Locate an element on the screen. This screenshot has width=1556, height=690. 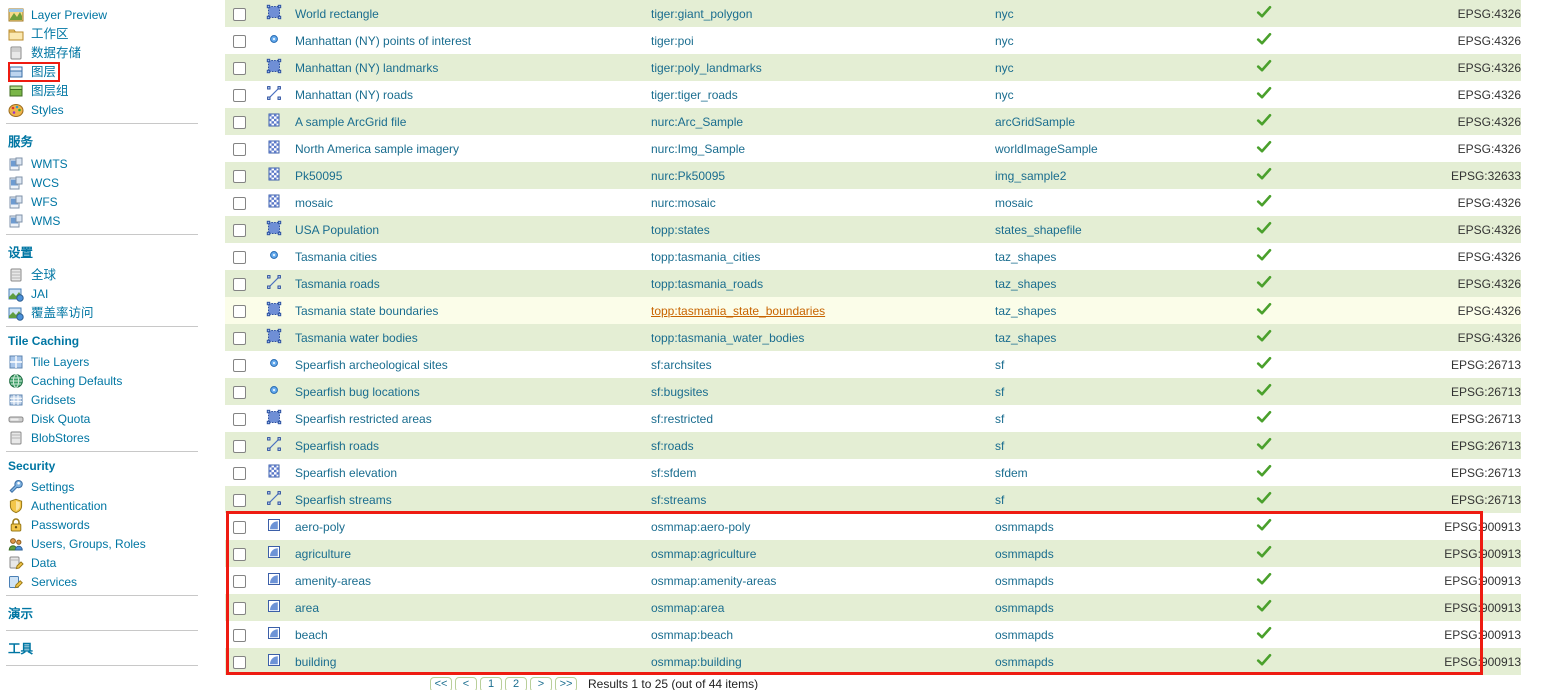
layer-title-link: Spearfish bug locations is located at coordinates (357, 392).